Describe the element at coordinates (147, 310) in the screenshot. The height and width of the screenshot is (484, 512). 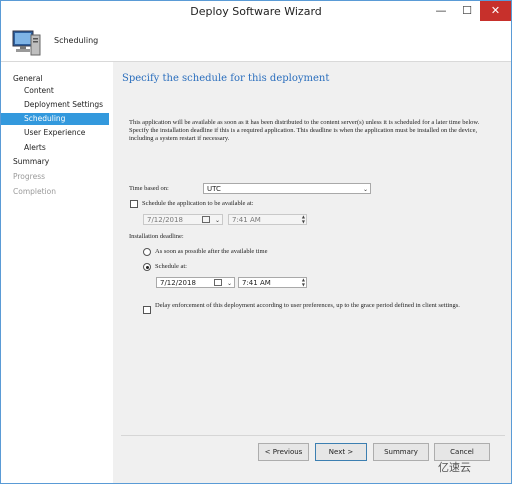
I see `delay-enforcement-checkbox` at that location.